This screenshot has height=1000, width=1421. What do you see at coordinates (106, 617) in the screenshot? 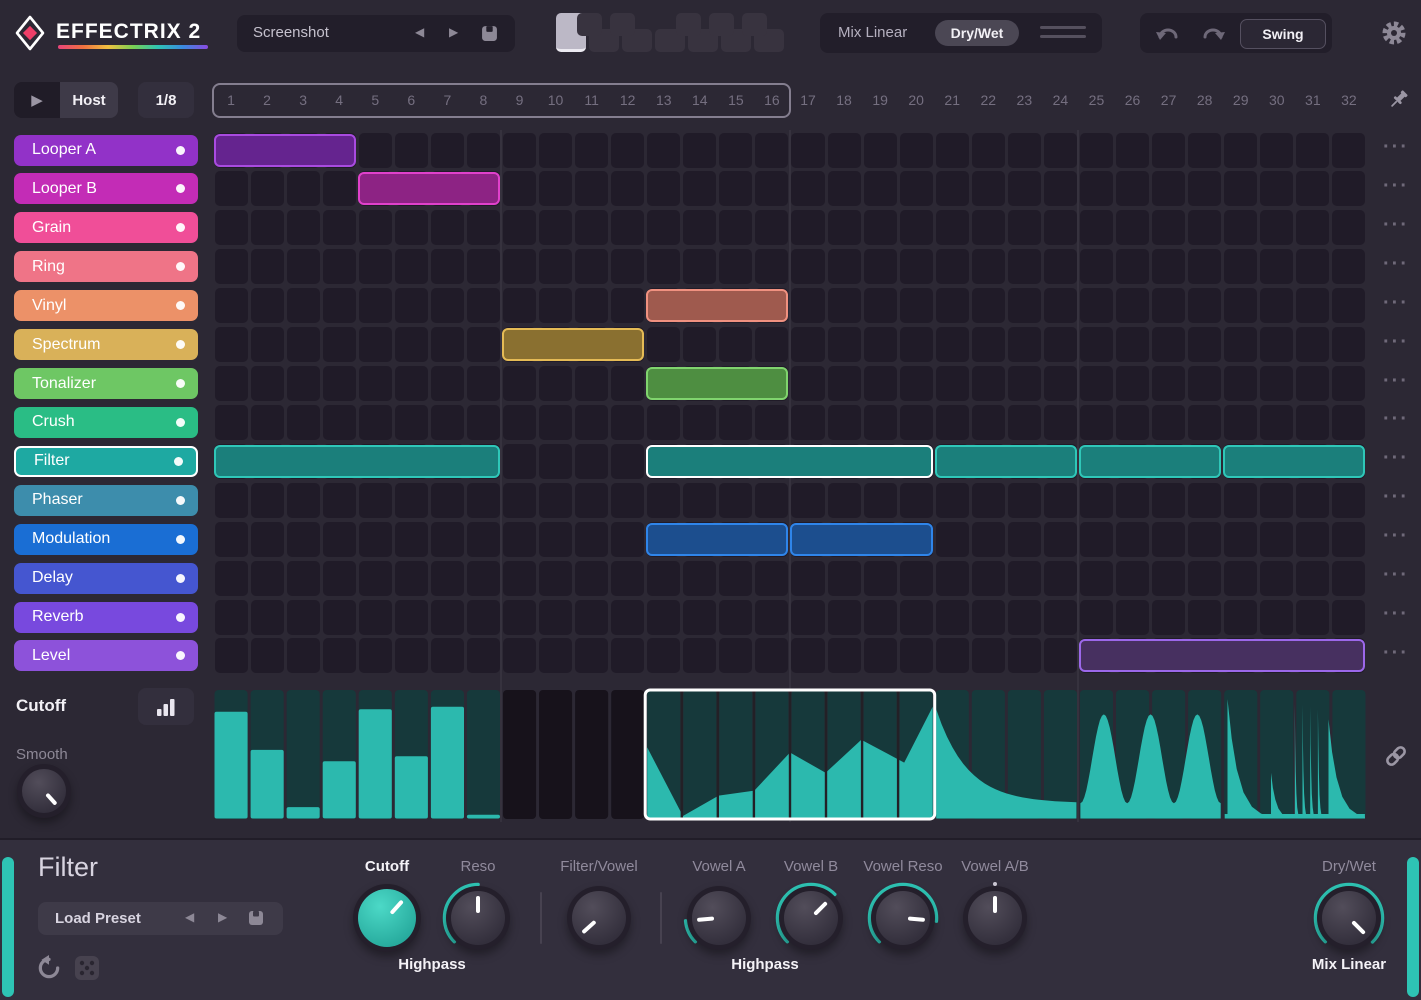
I see `track-label-reverb: Reverb` at bounding box center [106, 617].